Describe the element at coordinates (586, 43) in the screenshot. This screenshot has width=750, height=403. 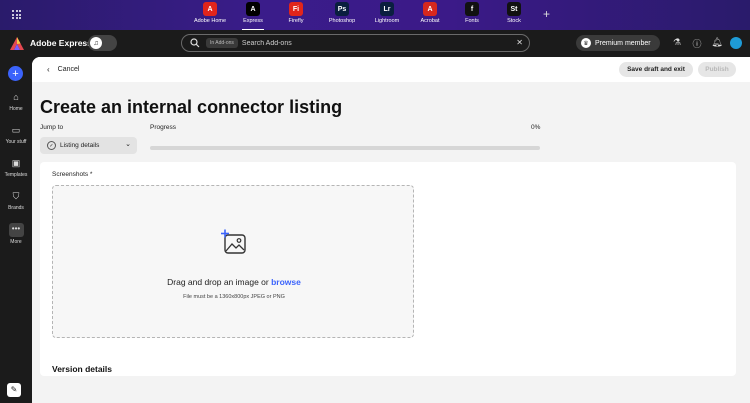
I see `crown-icon: ♛` at that location.